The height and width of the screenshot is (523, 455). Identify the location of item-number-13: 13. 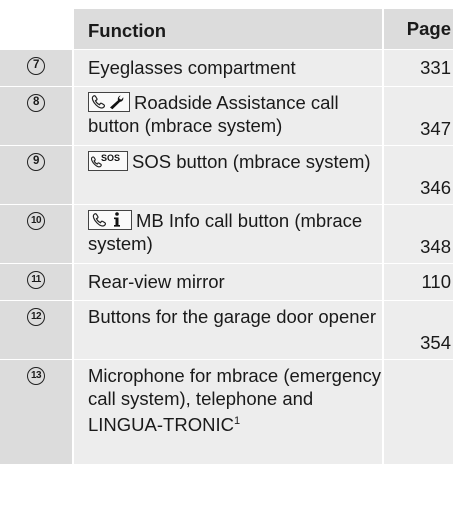
(36, 376).